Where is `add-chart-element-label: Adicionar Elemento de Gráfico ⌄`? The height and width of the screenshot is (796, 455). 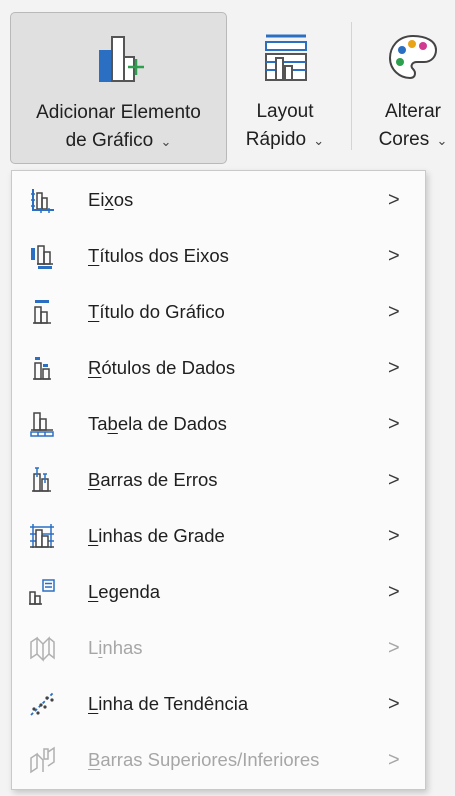 add-chart-element-label: Adicionar Elemento de Gráfico ⌄ is located at coordinates (118, 126).